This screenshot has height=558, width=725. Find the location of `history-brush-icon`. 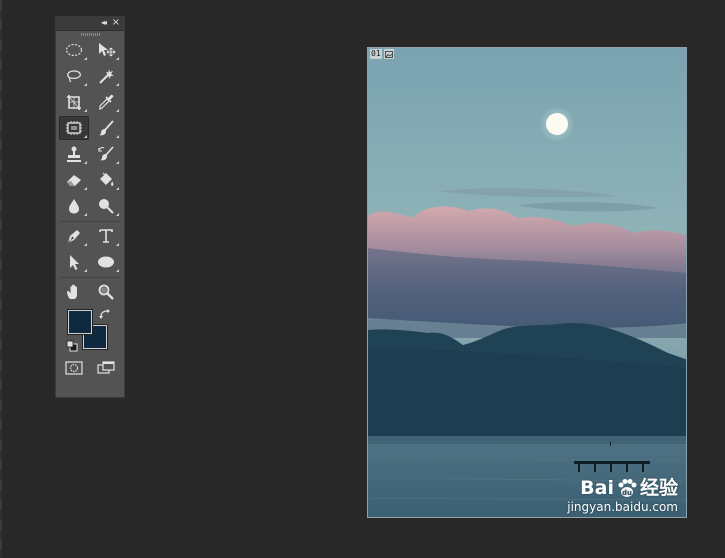

history-brush-icon is located at coordinates (106, 153).